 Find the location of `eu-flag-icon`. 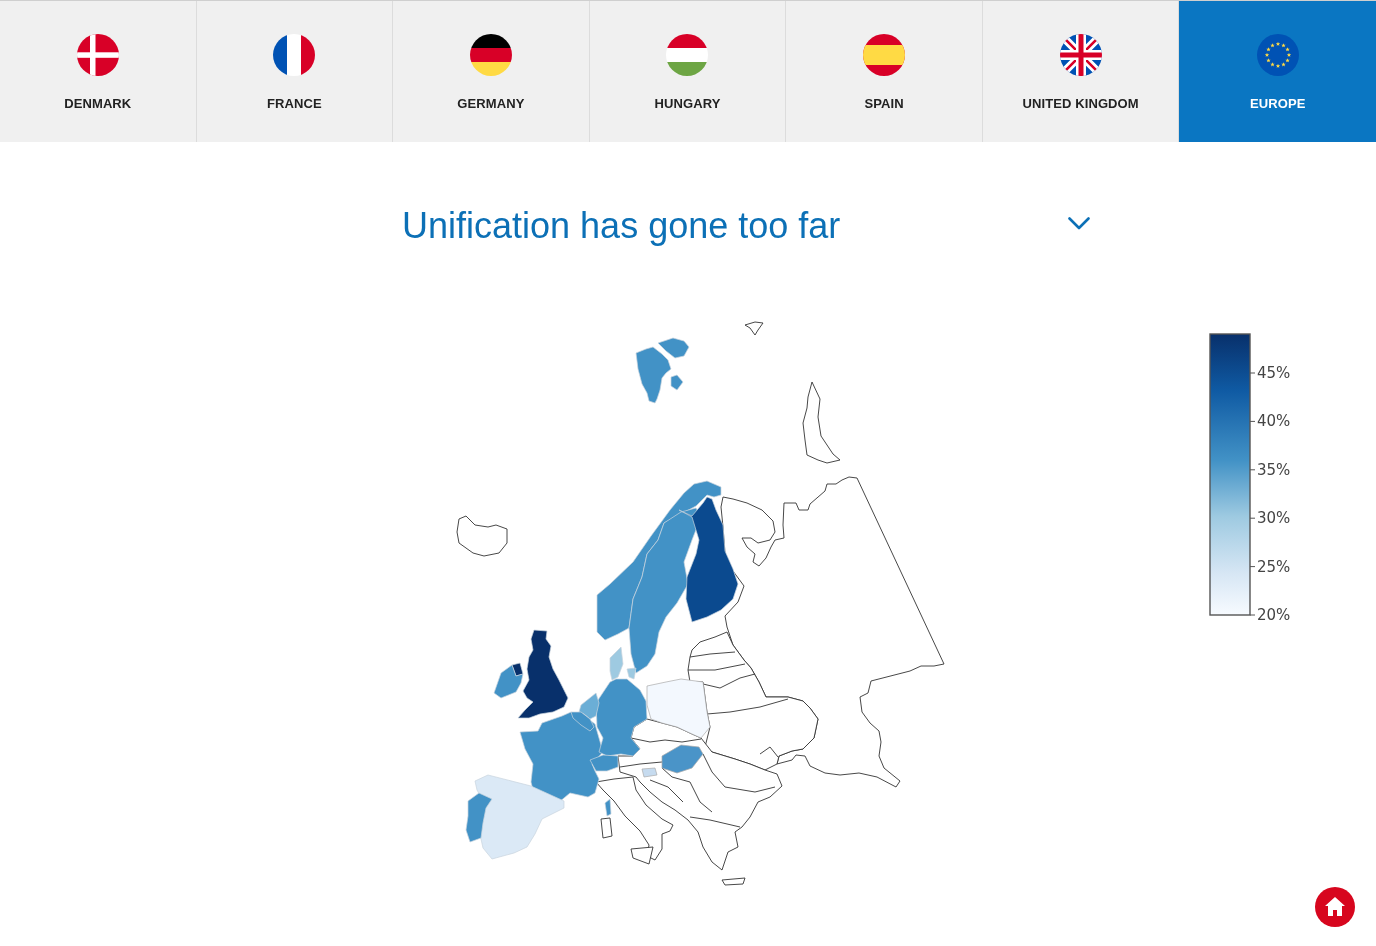

eu-flag-icon is located at coordinates (1277, 55).